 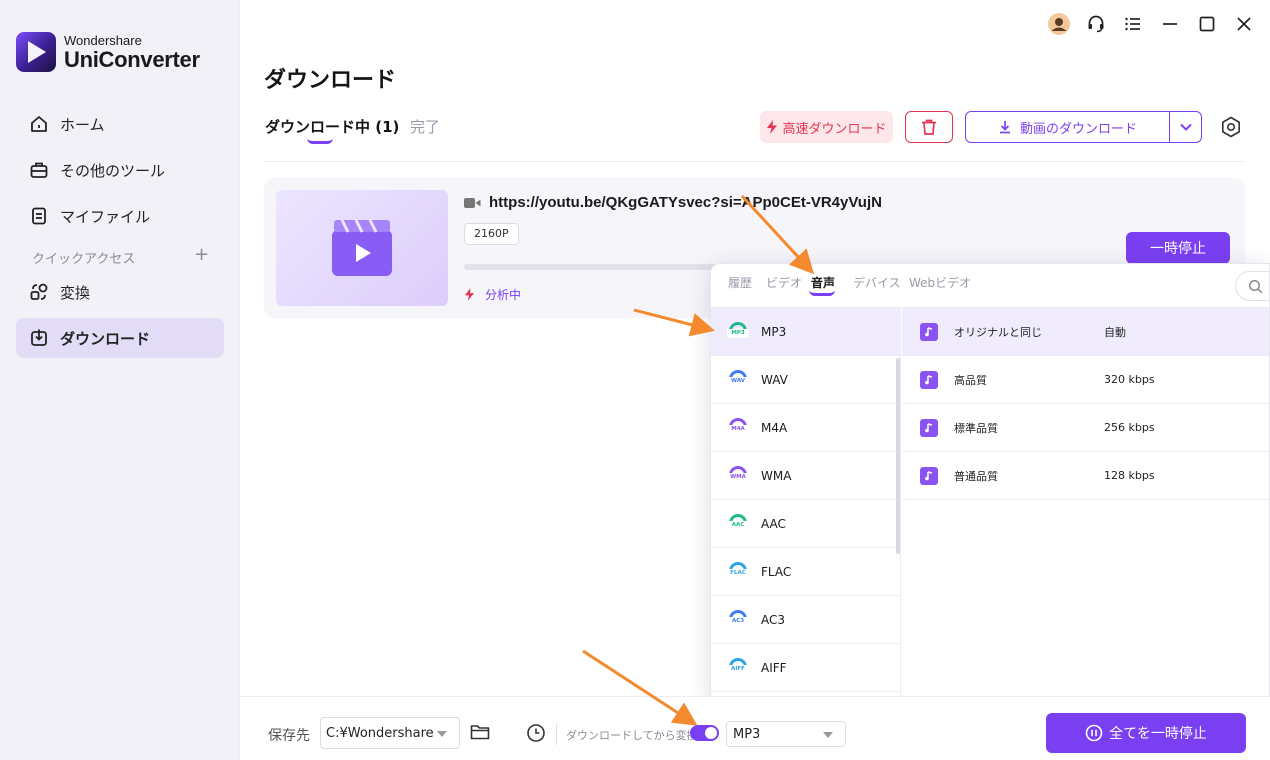 I want to click on tab-video: ビデオ, so click(x=784, y=282).